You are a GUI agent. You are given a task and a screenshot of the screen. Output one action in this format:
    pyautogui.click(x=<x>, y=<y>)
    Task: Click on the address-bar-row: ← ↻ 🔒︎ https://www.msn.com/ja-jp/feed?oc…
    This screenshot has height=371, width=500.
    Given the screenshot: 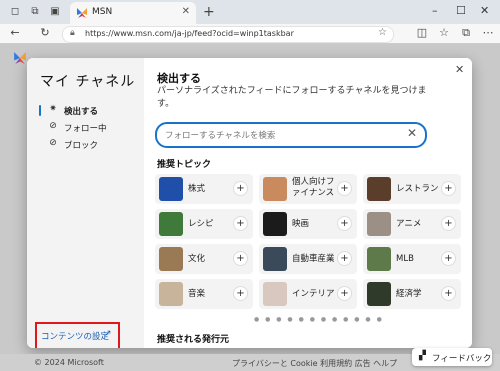 What is the action you would take?
    pyautogui.click(x=250, y=34)
    